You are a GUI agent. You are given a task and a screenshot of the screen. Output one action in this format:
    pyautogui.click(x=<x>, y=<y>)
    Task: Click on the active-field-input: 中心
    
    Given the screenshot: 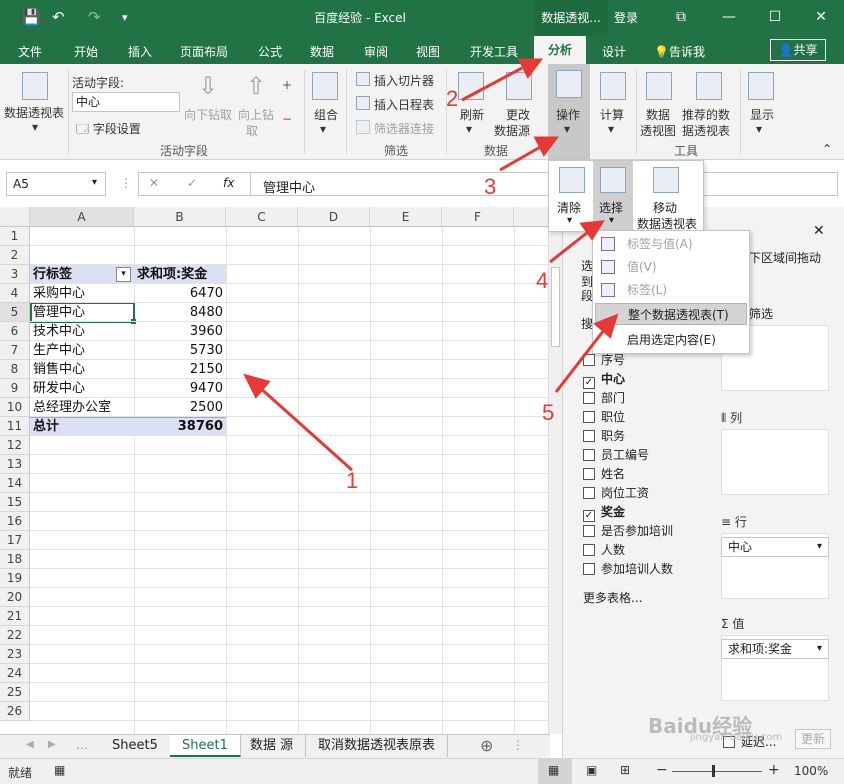 What is the action you would take?
    pyautogui.click(x=126, y=102)
    